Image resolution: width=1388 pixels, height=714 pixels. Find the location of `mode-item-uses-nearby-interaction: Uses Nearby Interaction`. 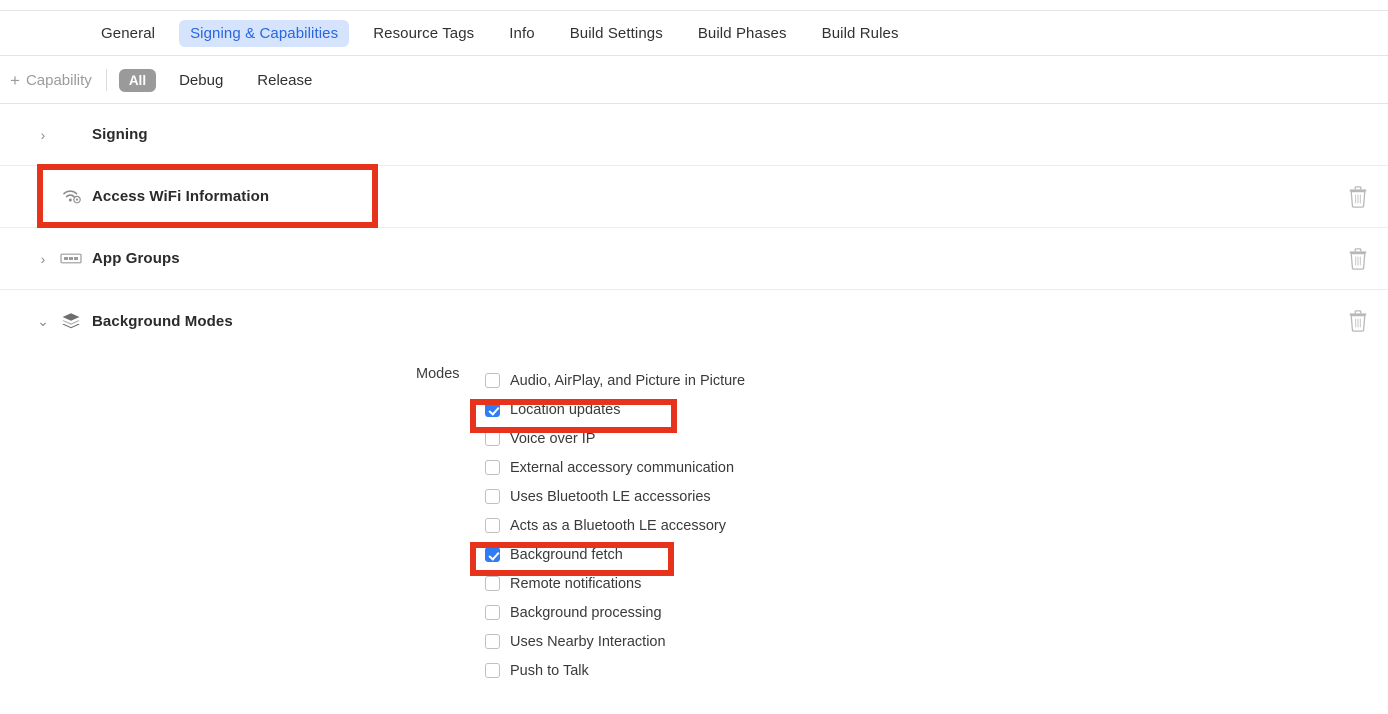

mode-item-uses-nearby-interaction: Uses Nearby Interaction is located at coordinates (936, 641).